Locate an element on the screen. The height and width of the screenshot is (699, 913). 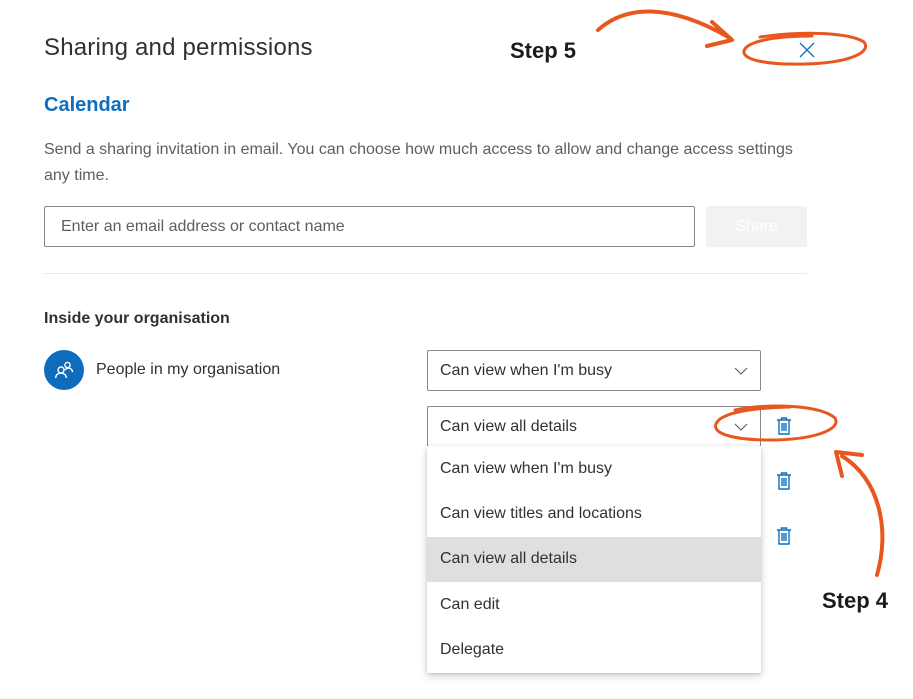
close-icon is located at coordinates (807, 50).